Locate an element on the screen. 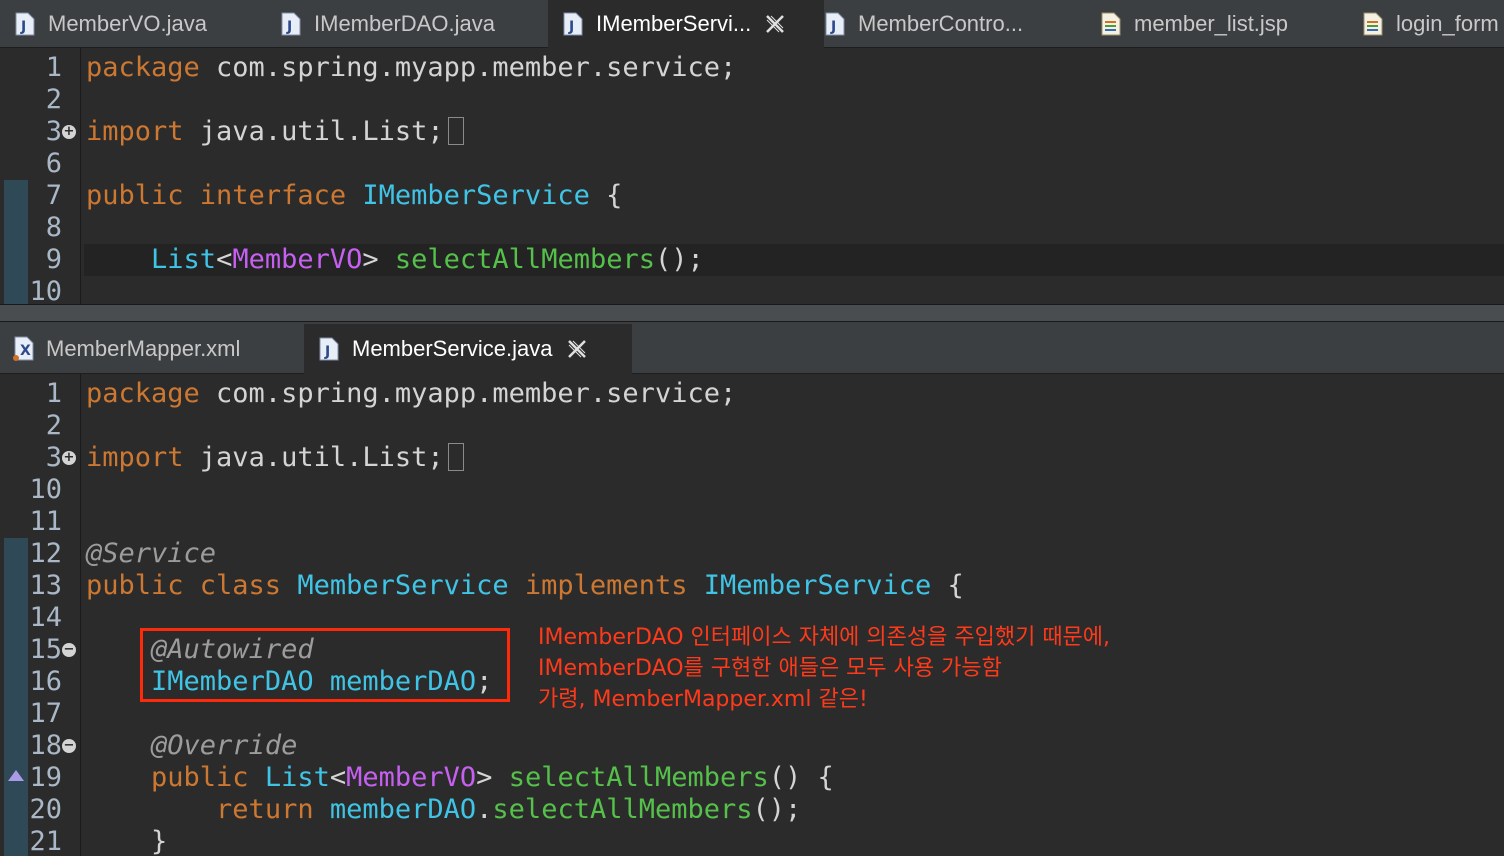 The width and height of the screenshot is (1504, 856). line-number: 13 is located at coordinates (45, 585).